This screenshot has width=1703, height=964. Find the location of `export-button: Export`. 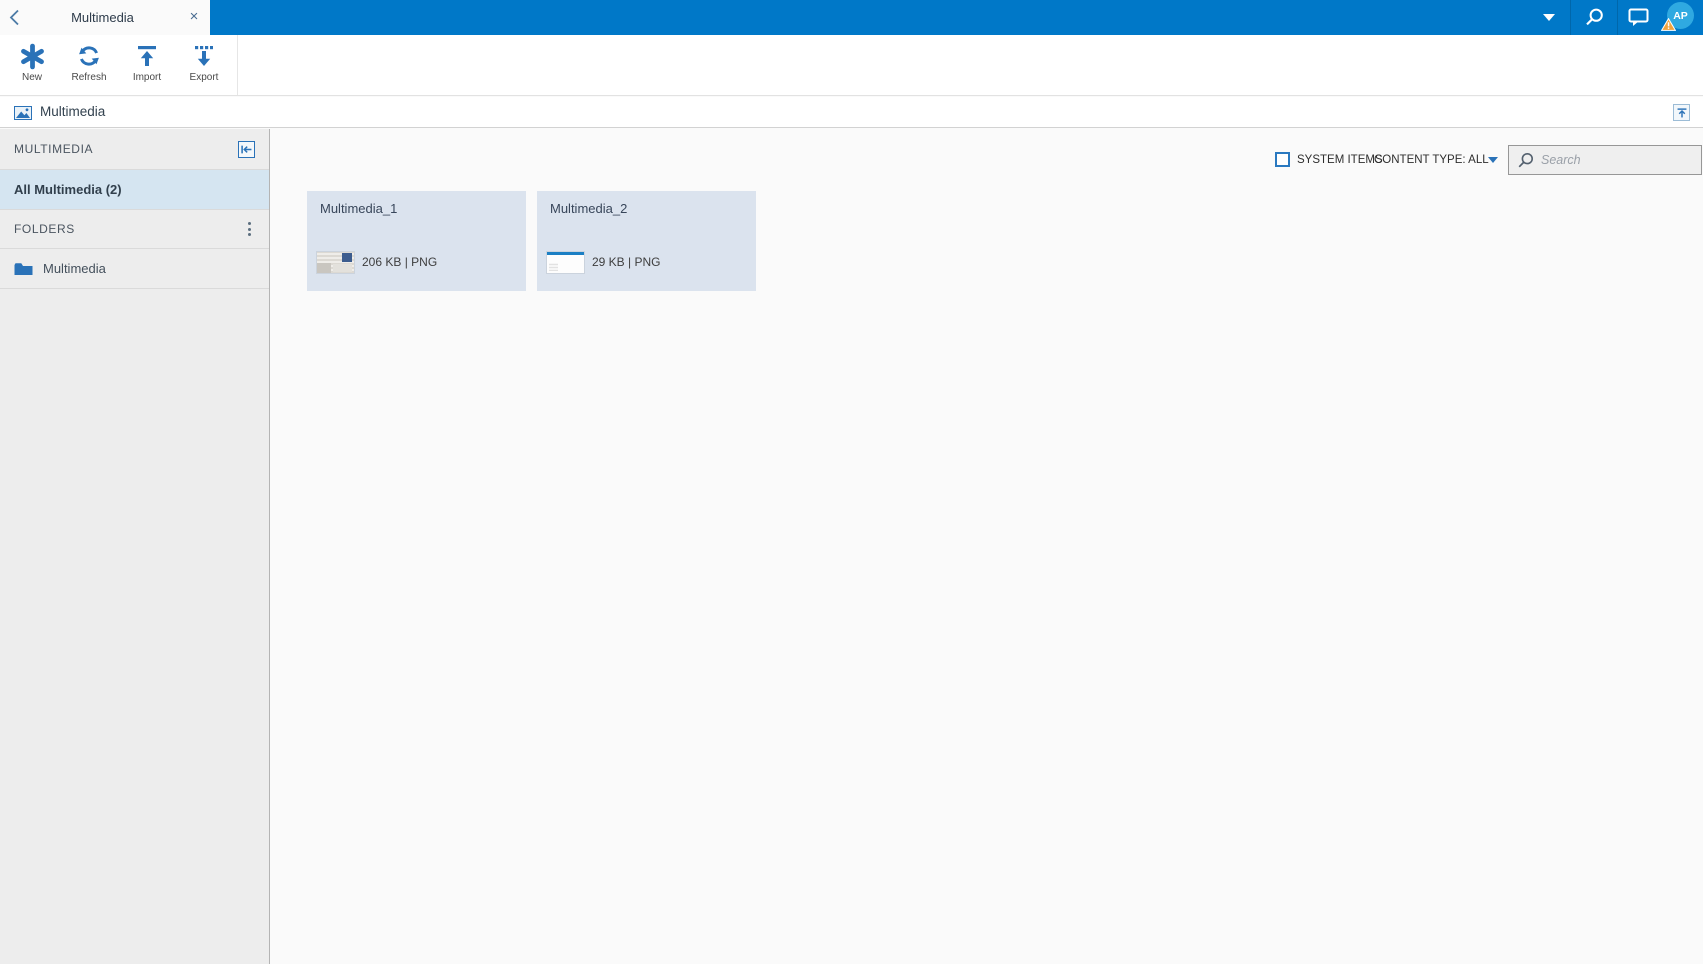

export-button: Export is located at coordinates (204, 66).